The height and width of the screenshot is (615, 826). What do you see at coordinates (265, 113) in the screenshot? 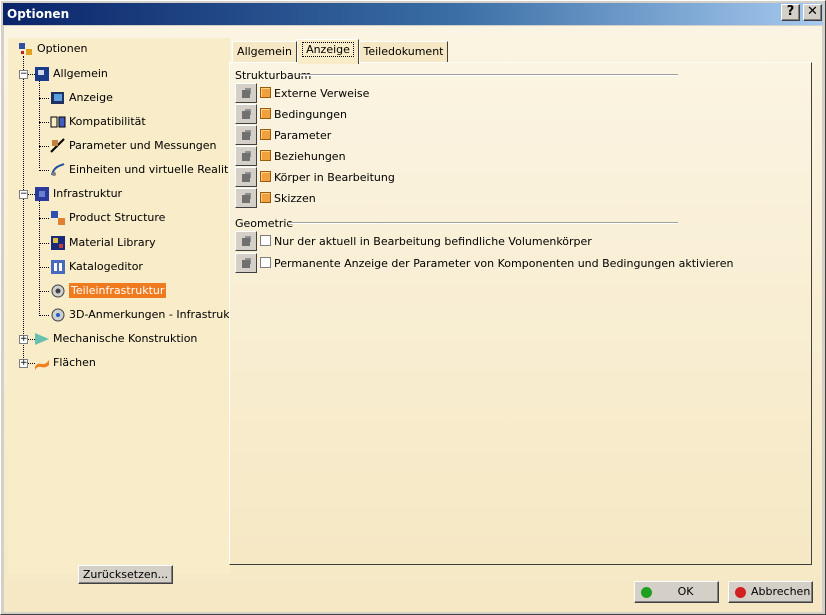
I see `checkbox-bedingungen` at bounding box center [265, 113].